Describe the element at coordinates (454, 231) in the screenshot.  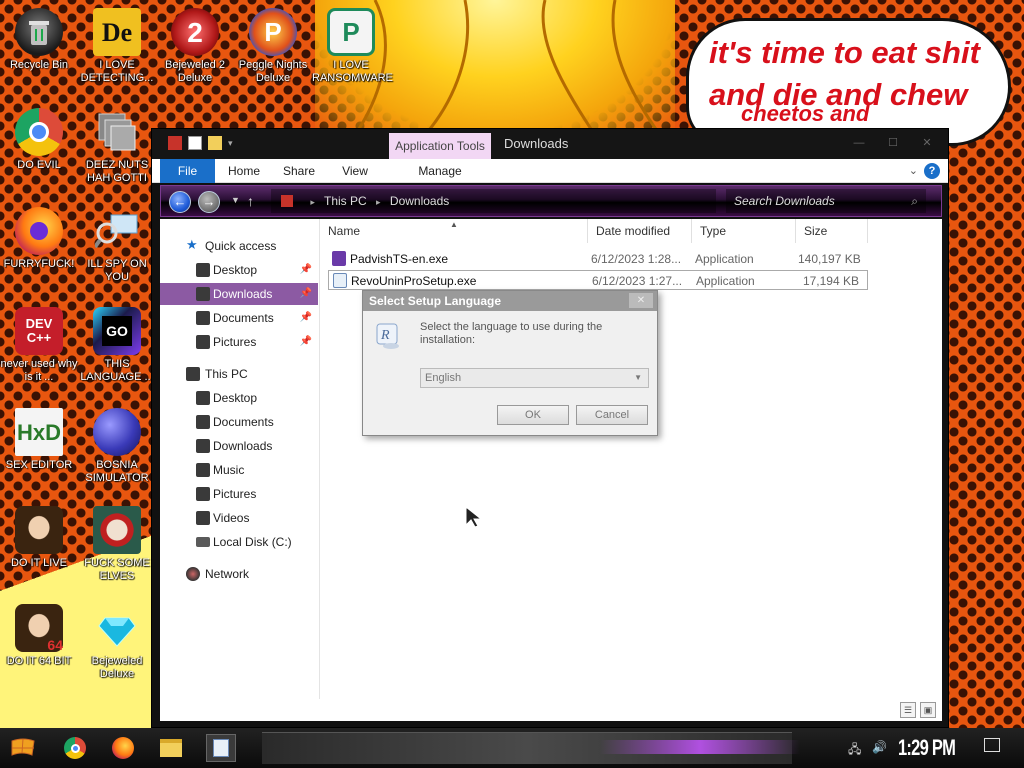
I see `column-header-name: Name ▲` at that location.